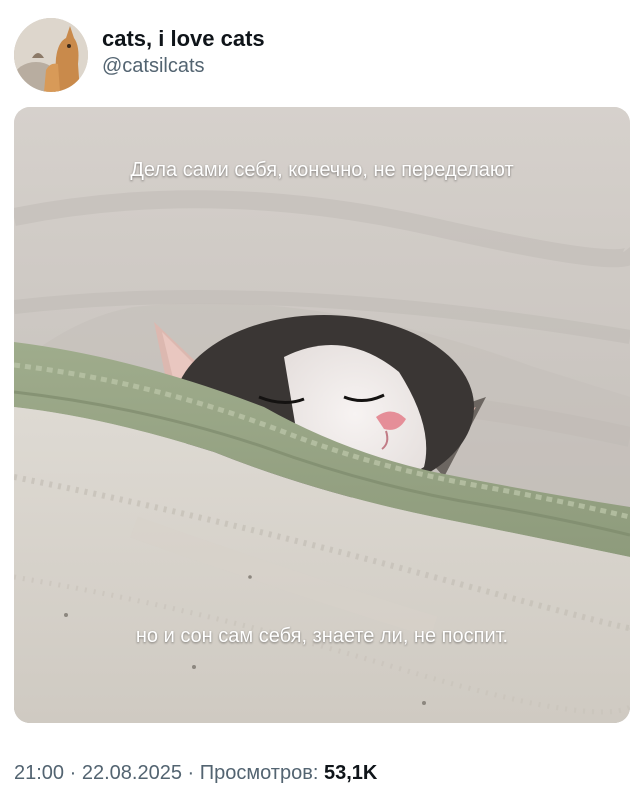 The image size is (644, 800). What do you see at coordinates (322, 170) in the screenshot?
I see `caption-top: Дела сами себя, конечно, не переделают` at bounding box center [322, 170].